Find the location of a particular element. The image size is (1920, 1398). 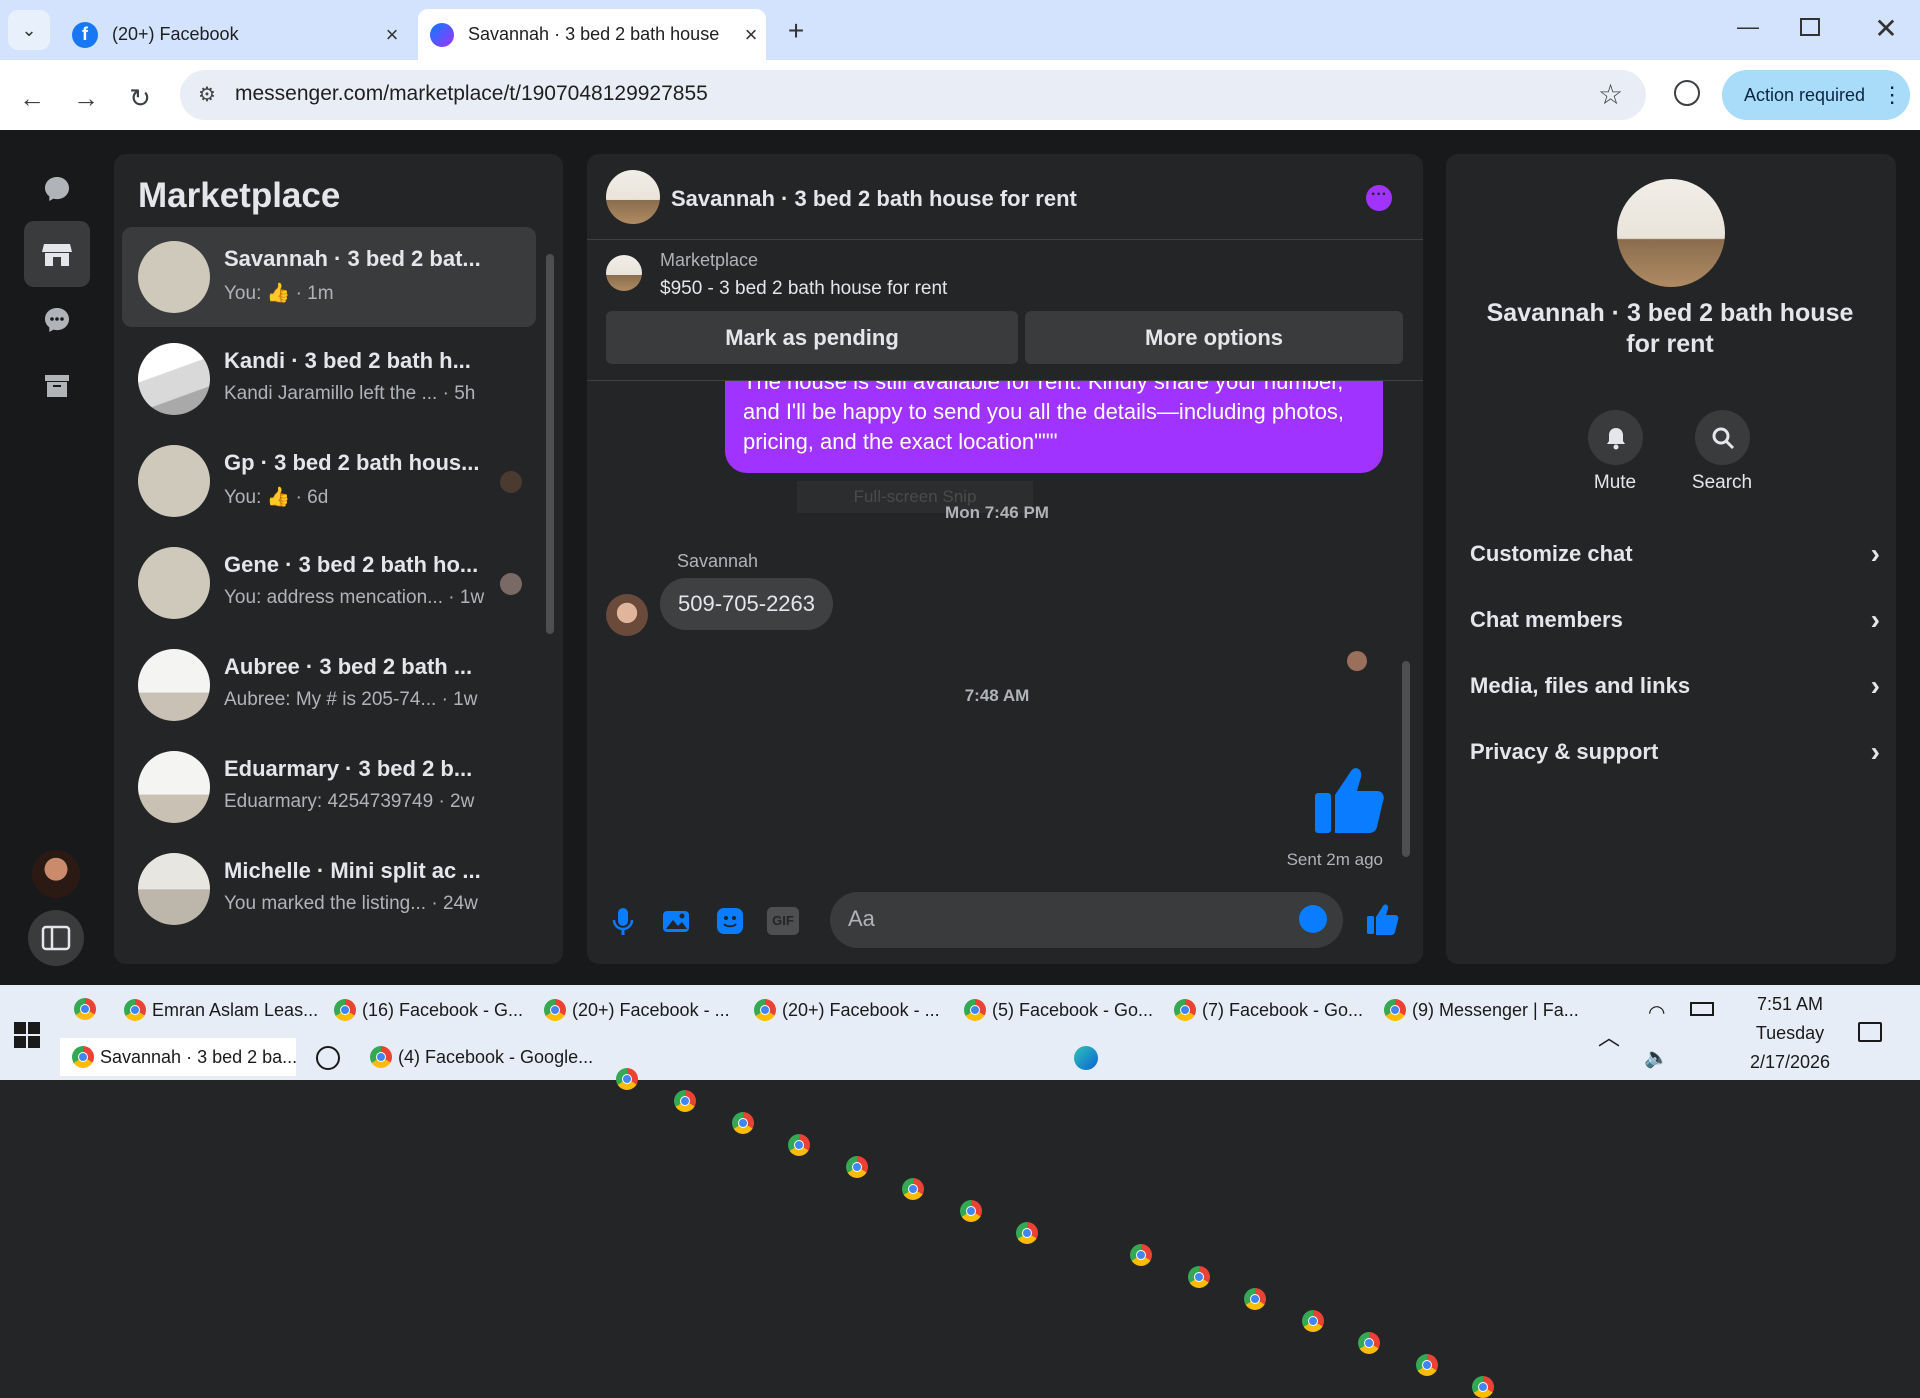

marketplace-icon is located at coordinates (57, 254).